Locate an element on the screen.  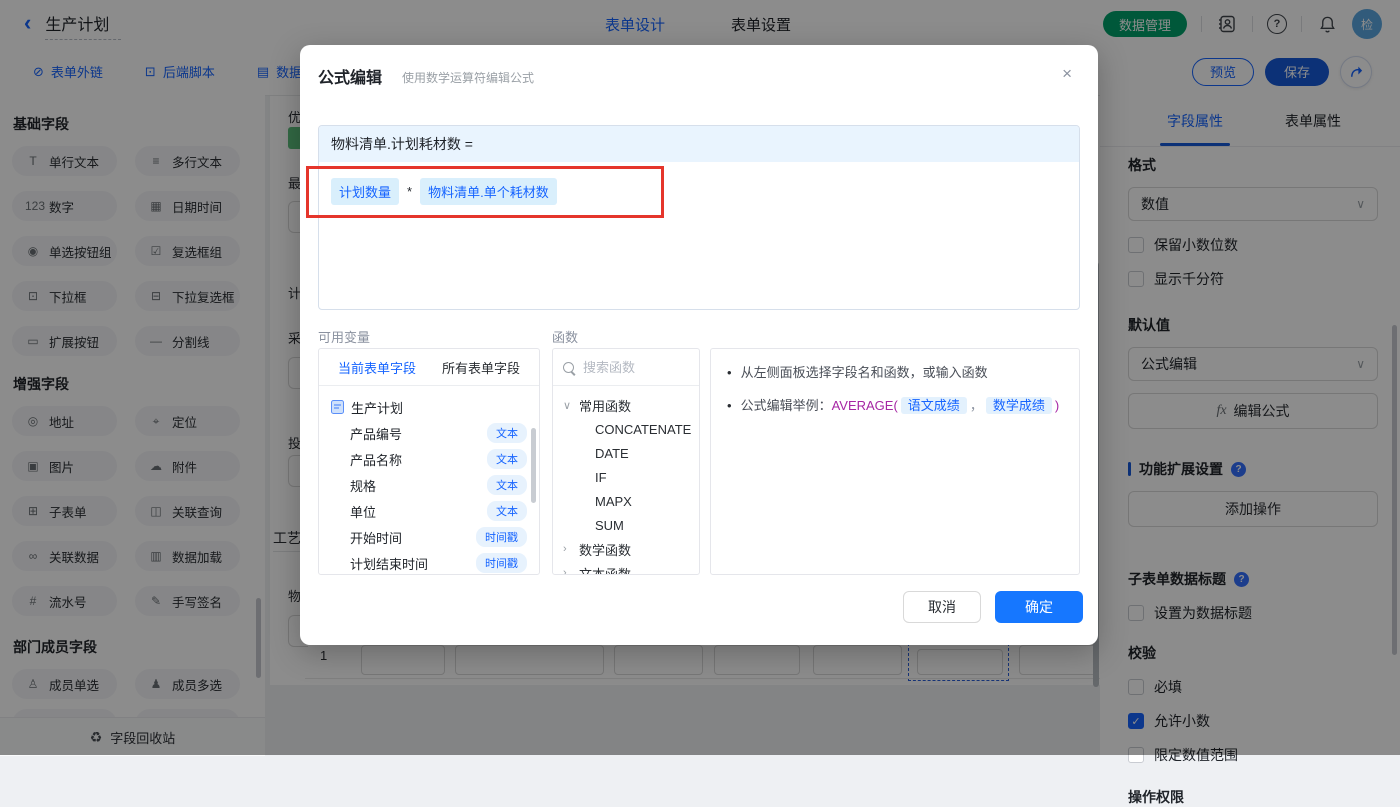
hint-function-name: AVERAGE( is located at coordinates (864, 405).